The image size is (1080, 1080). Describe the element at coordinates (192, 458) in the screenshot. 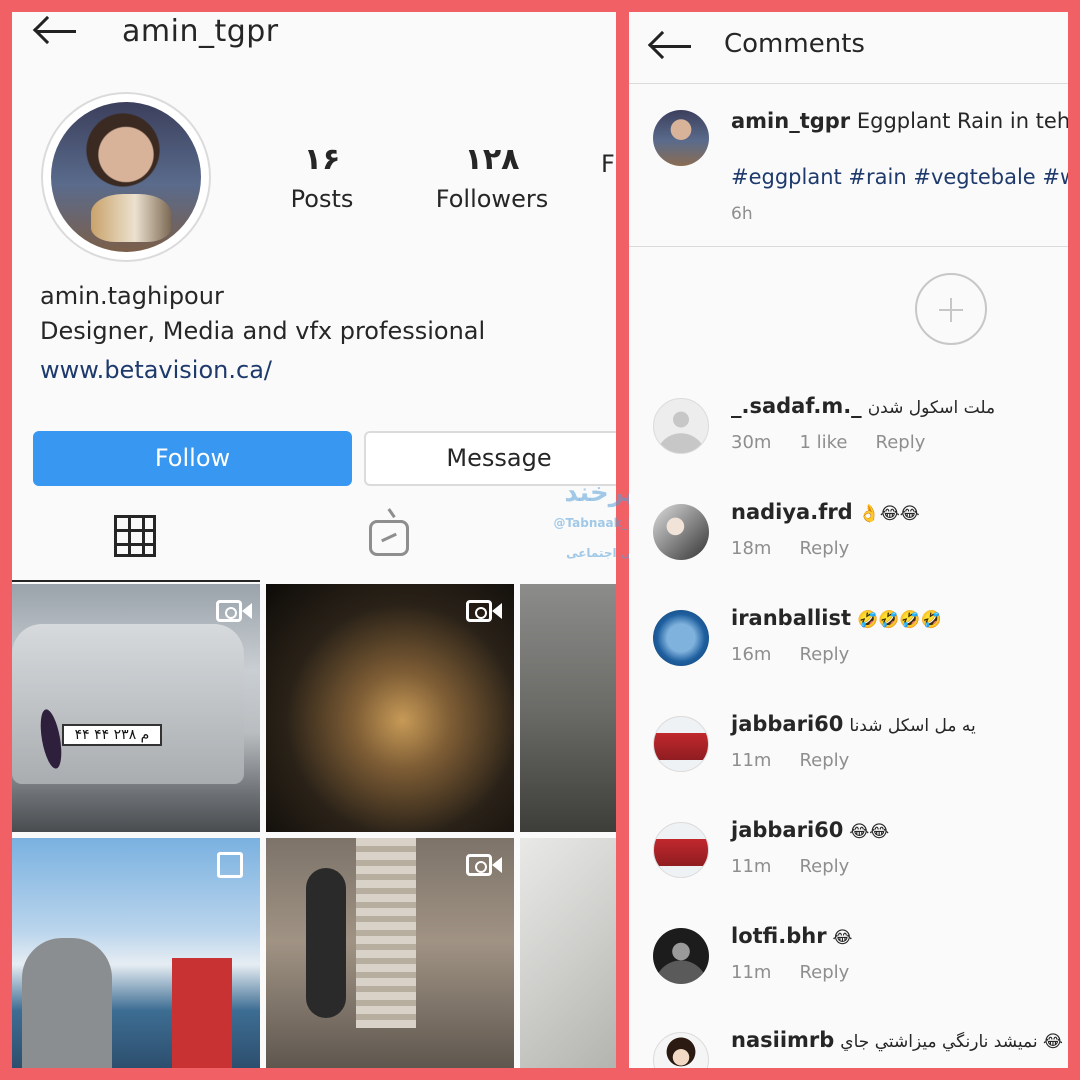

I see `follow-button: Follow` at that location.